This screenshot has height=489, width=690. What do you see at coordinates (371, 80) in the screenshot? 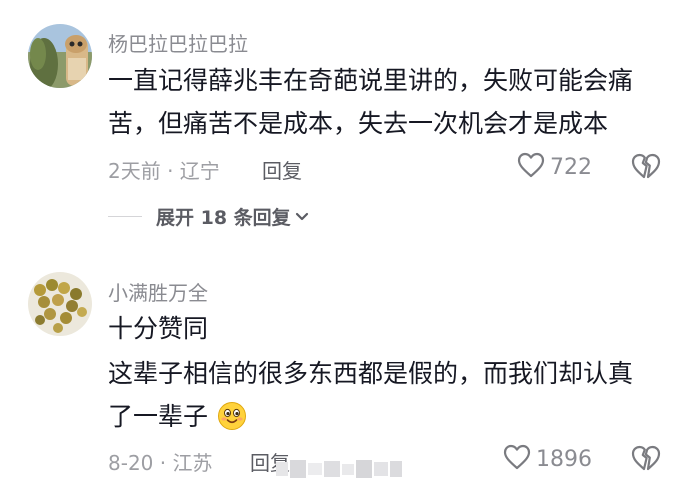
I see `comment-text-line: 一直记得薛兆丰在奇葩说里讲的，失败可能会痛` at bounding box center [371, 80].